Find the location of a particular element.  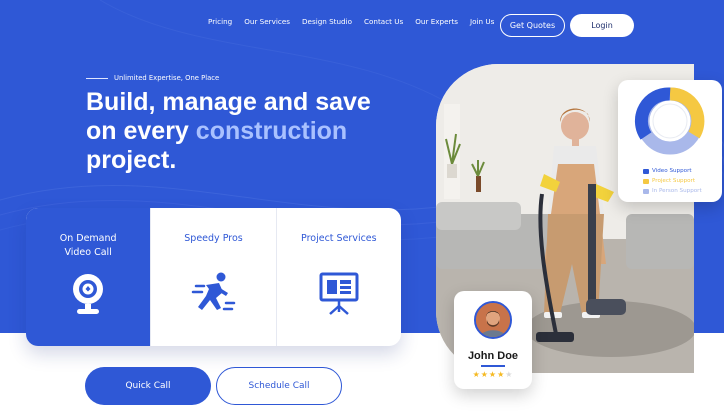

avatar is located at coordinates (493, 320).